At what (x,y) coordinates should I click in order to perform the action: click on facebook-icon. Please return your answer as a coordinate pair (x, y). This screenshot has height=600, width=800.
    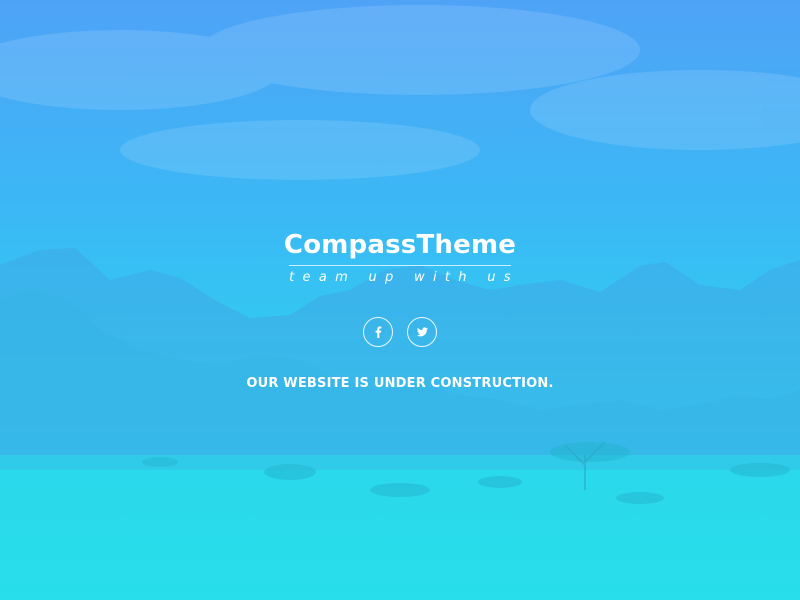
    Looking at the image, I should click on (378, 332).